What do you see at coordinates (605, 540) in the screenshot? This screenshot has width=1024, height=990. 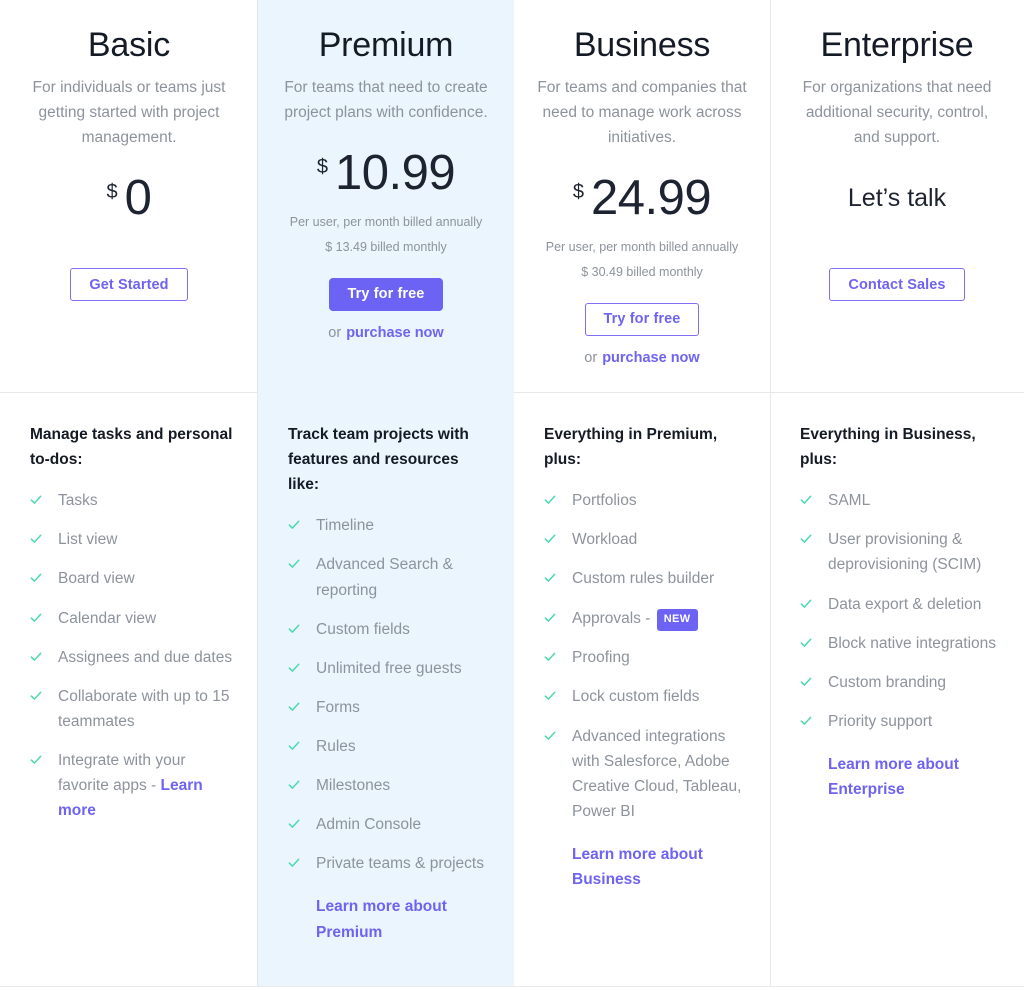 I see `feature-label: Workload` at bounding box center [605, 540].